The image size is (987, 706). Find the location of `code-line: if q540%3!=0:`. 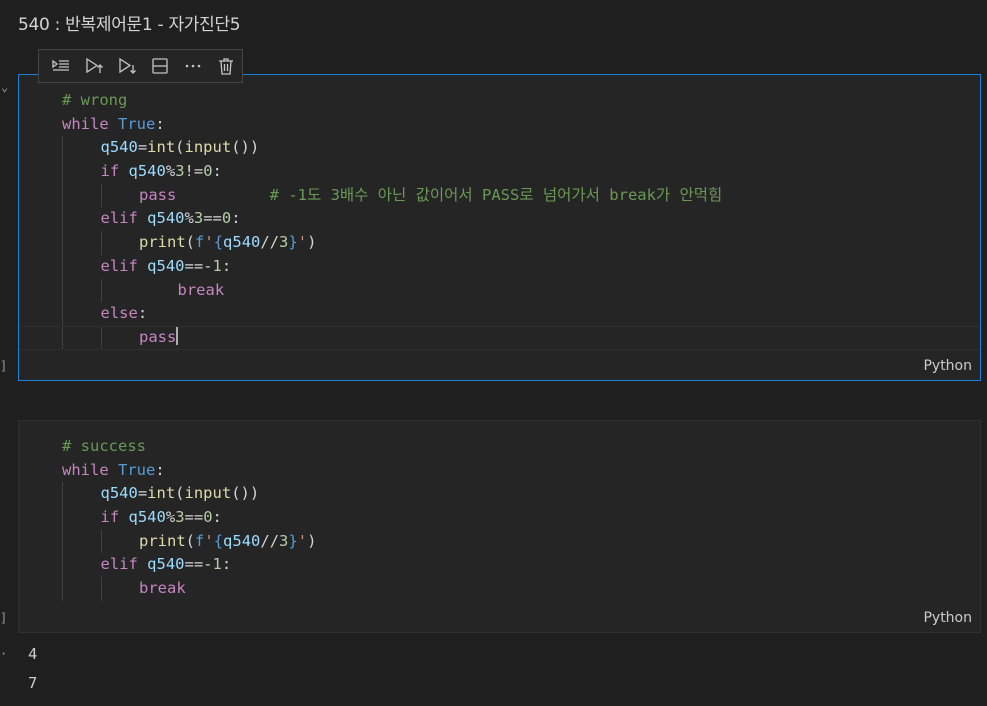

code-line: if q540%3!=0: is located at coordinates (521, 172).